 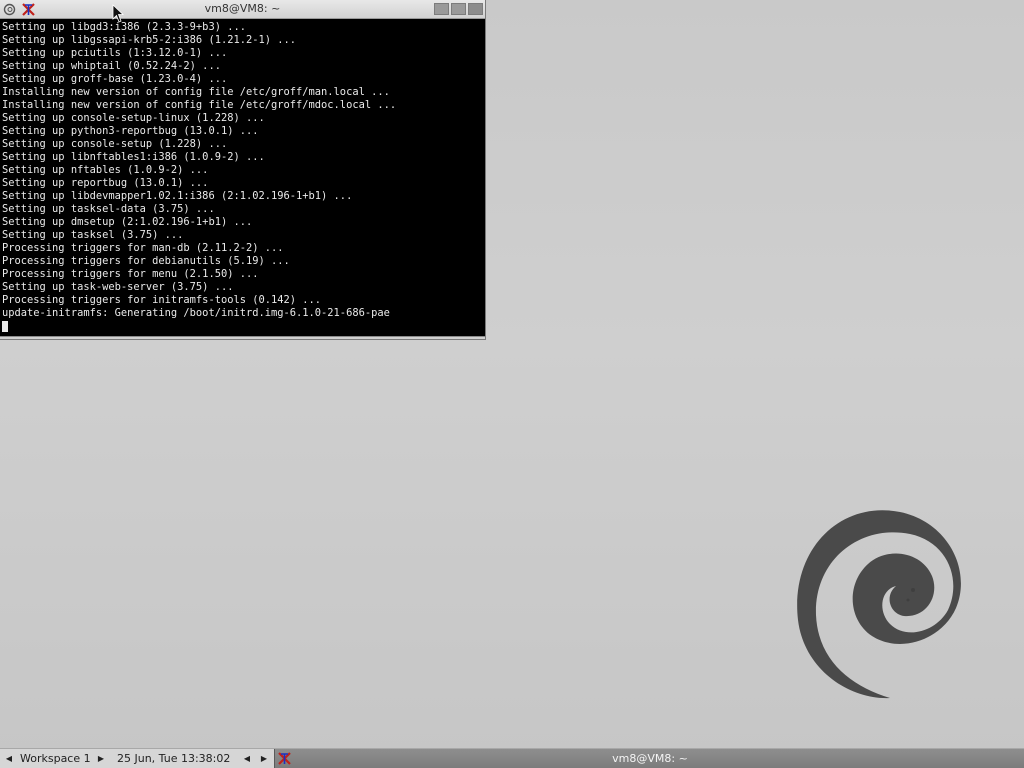 I want to click on clock: 25 Jun, Tue 13:38:02, so click(x=174, y=758).